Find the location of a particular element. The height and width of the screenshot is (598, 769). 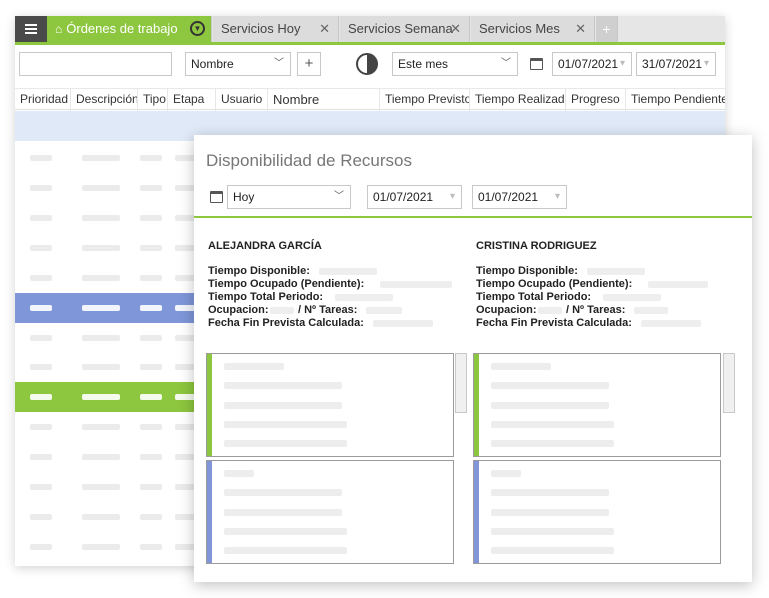

chevron-down-circle-icon: ▼ is located at coordinates (197, 28).